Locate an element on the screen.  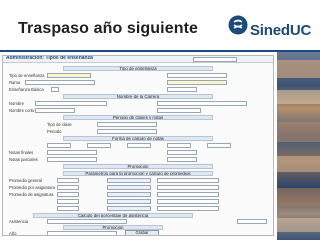
form-row: Tipo de enseñanza is located at coordinates (138, 75).